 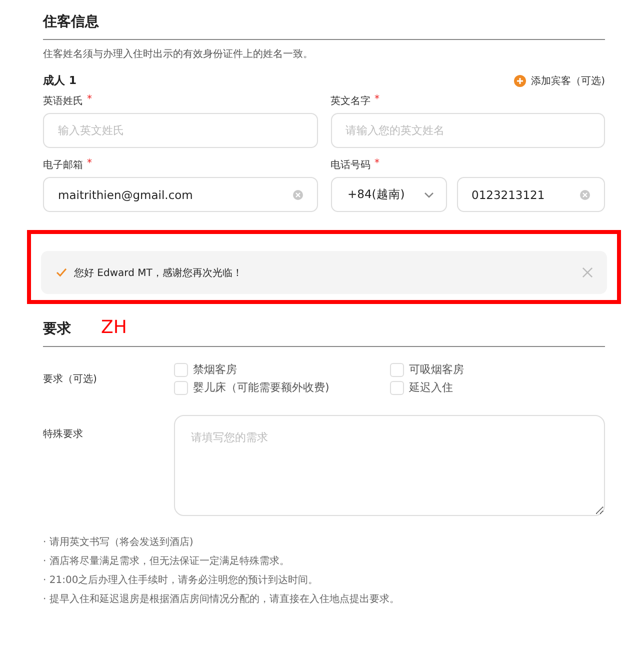 What do you see at coordinates (350, 101) in the screenshot?
I see `field-label: 英文名字` at bounding box center [350, 101].